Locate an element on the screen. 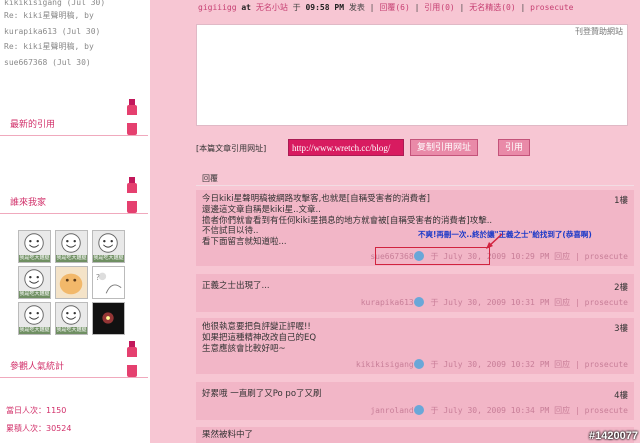 The height and width of the screenshot is (443, 640). comment-floor: 4樓 is located at coordinates (621, 396).